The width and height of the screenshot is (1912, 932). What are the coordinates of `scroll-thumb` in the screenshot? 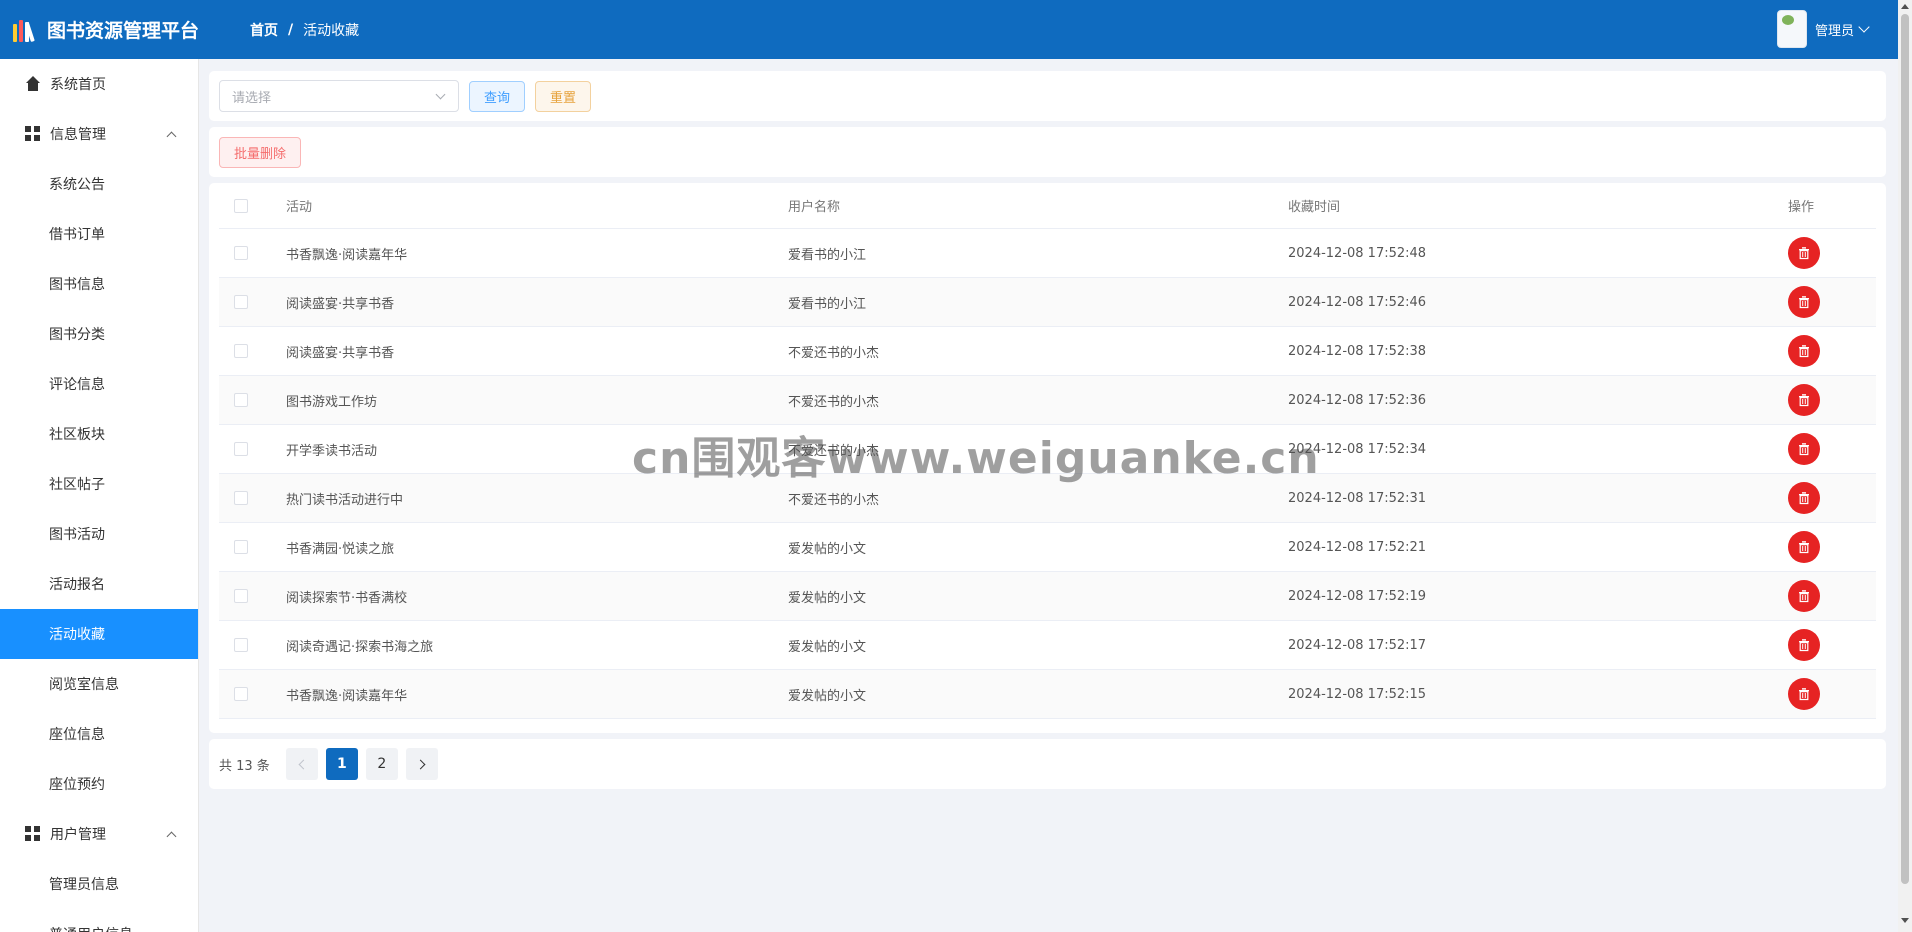 It's located at (1905, 449).